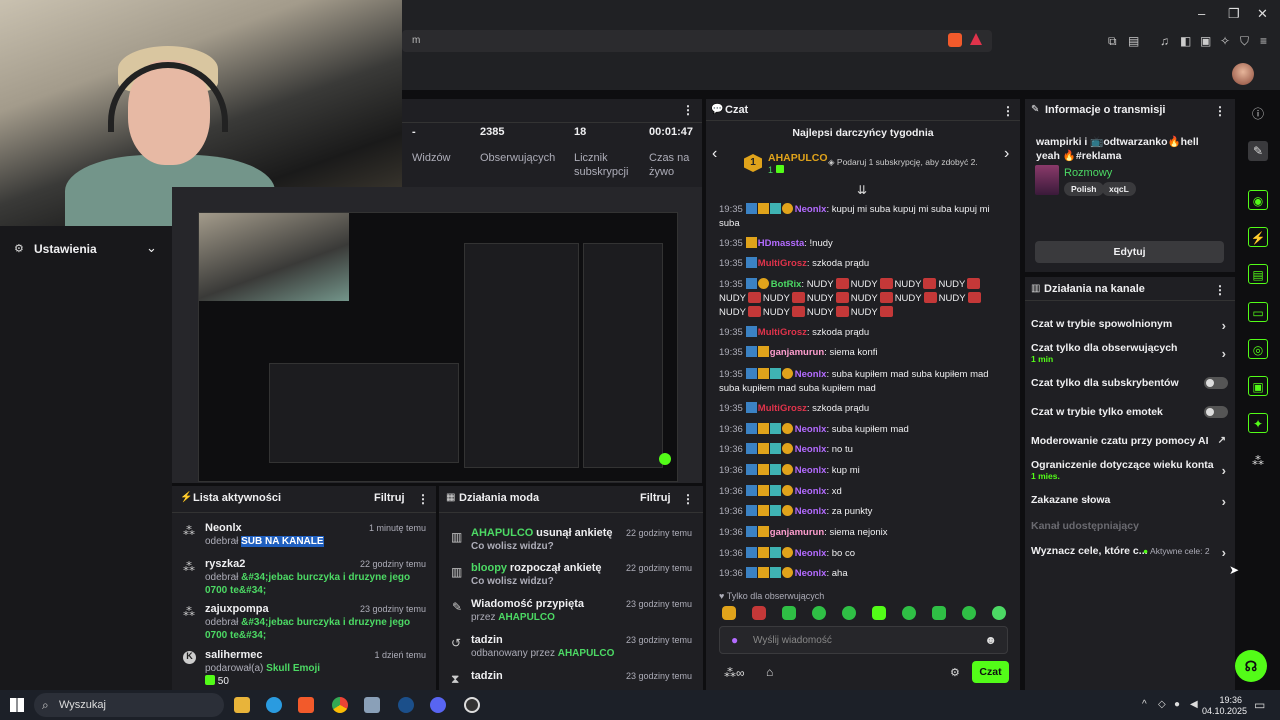 This screenshot has height=720, width=1280. Describe the element at coordinates (1243, 74) in the screenshot. I see `user-avatar` at that location.